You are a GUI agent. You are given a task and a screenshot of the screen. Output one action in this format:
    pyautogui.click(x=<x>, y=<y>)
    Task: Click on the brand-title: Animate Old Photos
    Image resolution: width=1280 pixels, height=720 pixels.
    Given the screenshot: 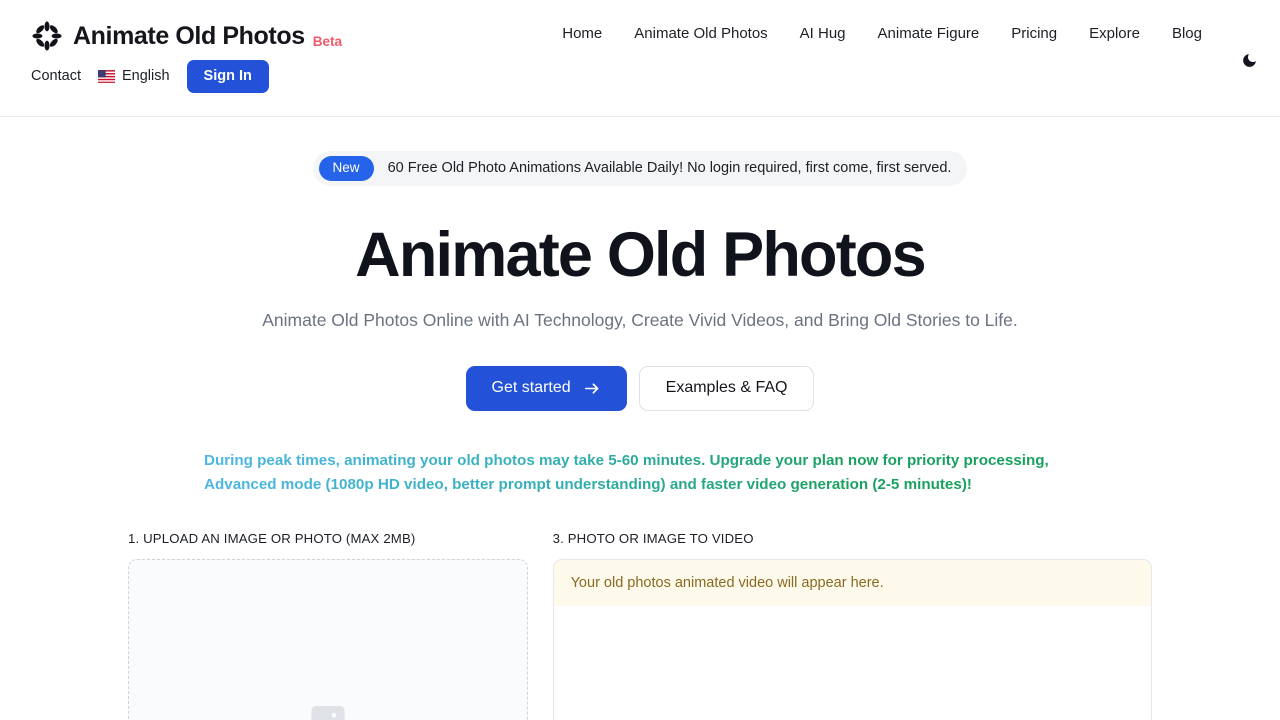 What is the action you would take?
    pyautogui.click(x=189, y=35)
    